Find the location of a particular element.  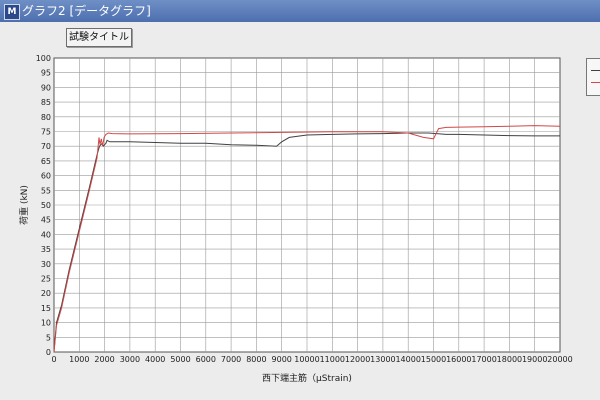

y-tick-label: 70 is located at coordinates (46, 146).